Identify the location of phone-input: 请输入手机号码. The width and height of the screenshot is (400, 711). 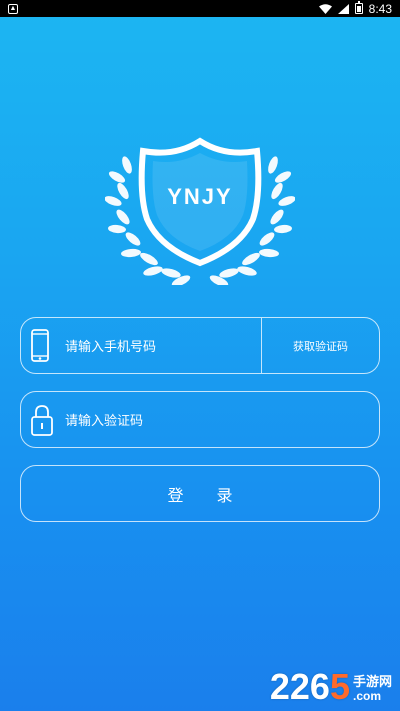
(110, 345).